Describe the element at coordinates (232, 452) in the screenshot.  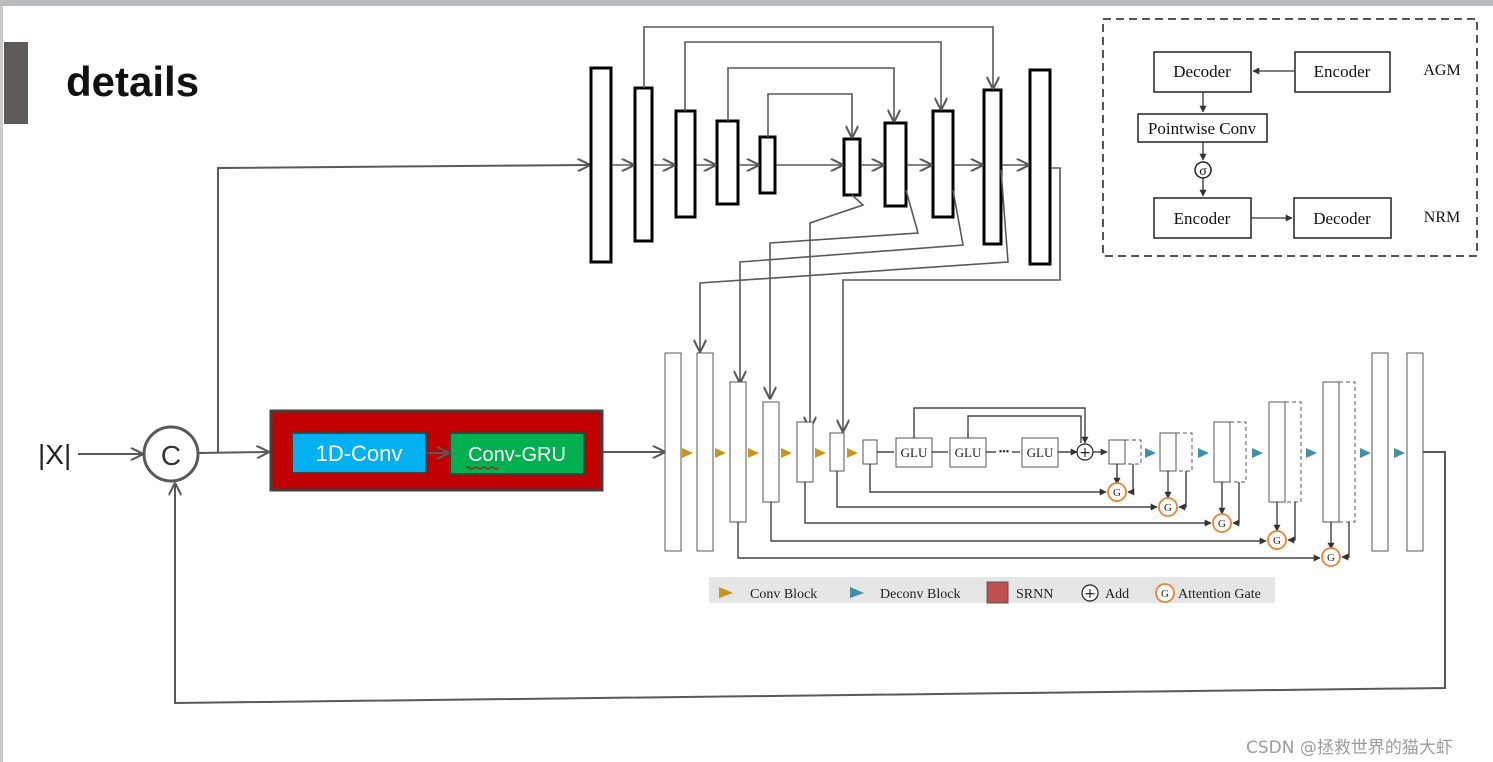
I see `concat-to-srnn-arrow` at that location.